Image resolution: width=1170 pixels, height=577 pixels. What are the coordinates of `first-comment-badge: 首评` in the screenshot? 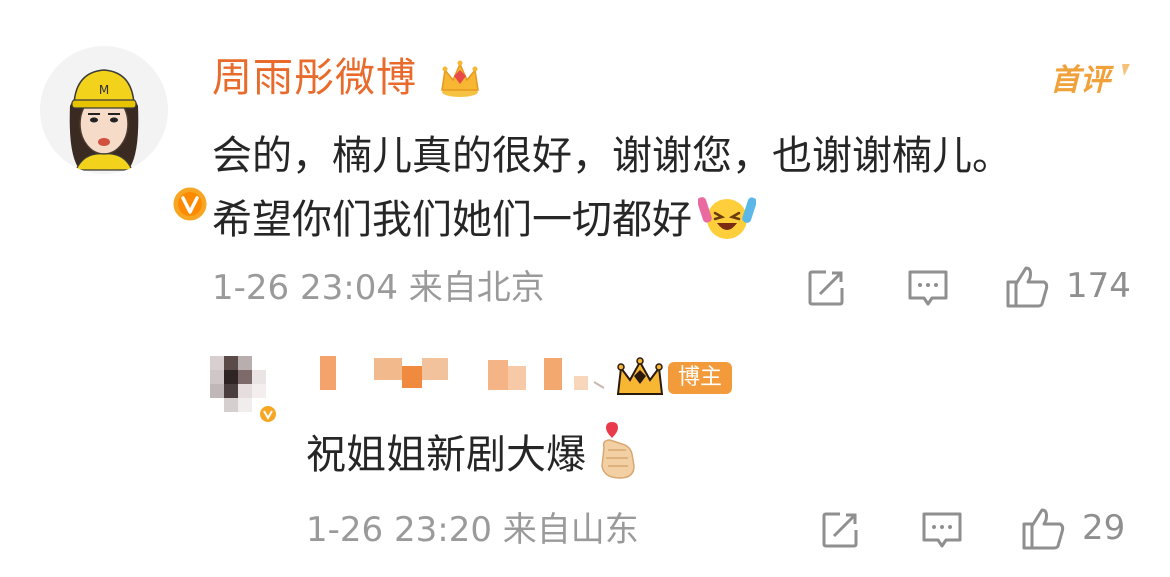 It's located at (1090, 80).